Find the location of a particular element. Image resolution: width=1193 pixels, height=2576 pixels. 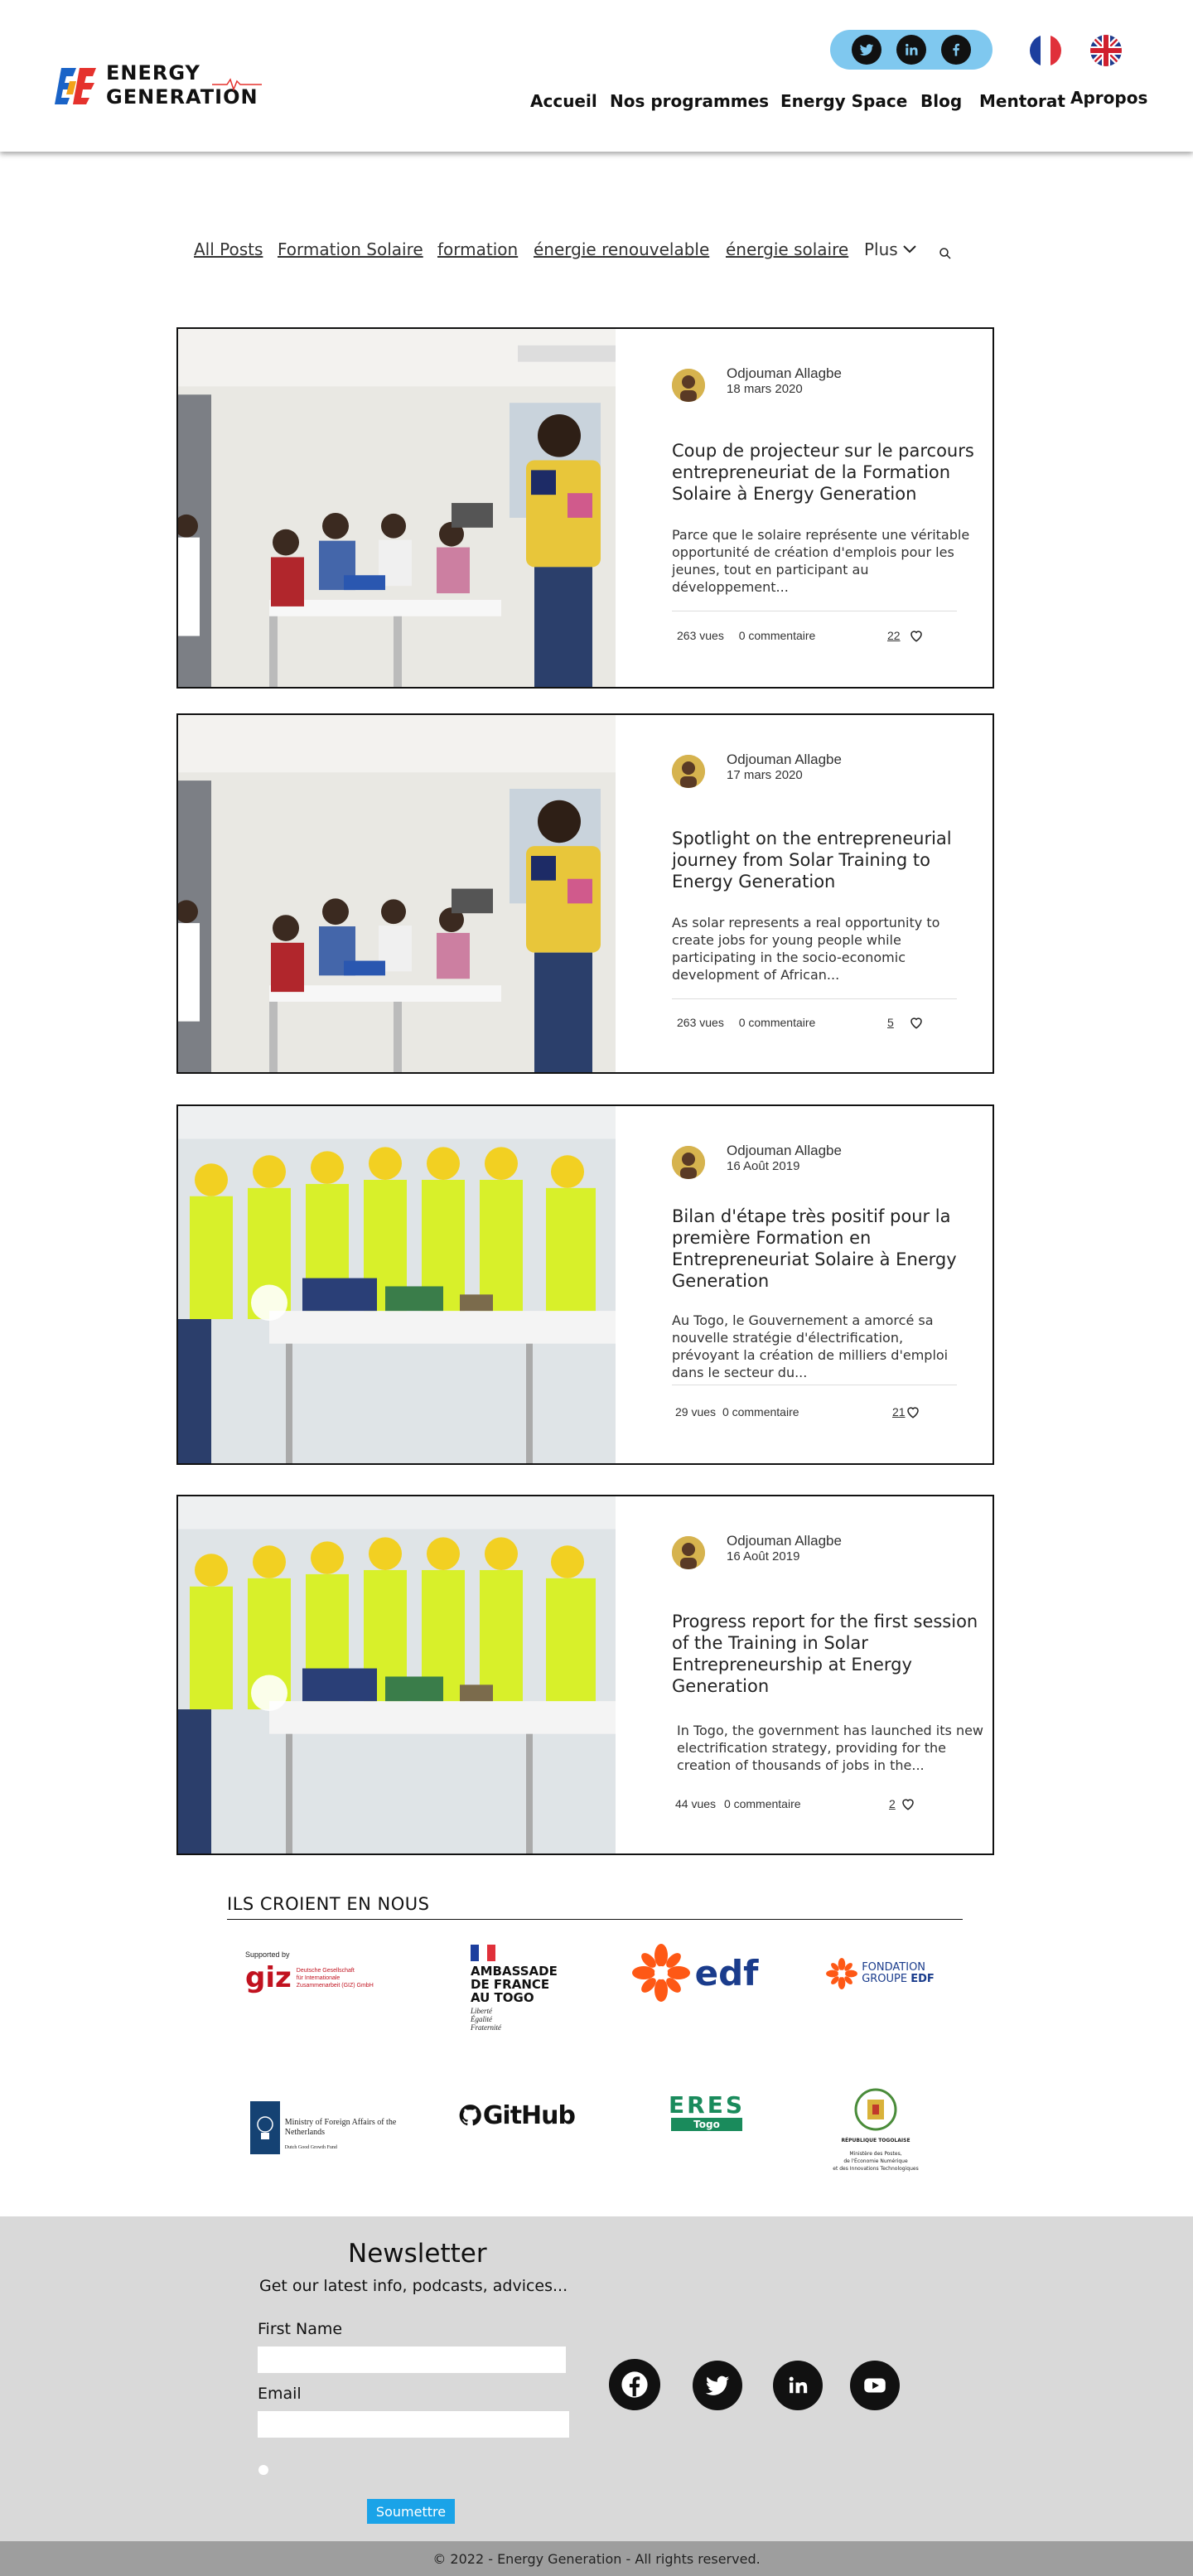

nav-energy-space: Energy Space is located at coordinates (844, 101).